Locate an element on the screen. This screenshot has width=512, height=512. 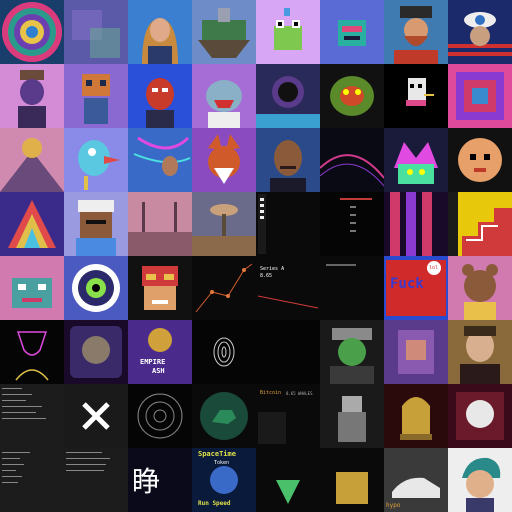
tile-blue-bird-cartoon is located at coordinates (96, 160).